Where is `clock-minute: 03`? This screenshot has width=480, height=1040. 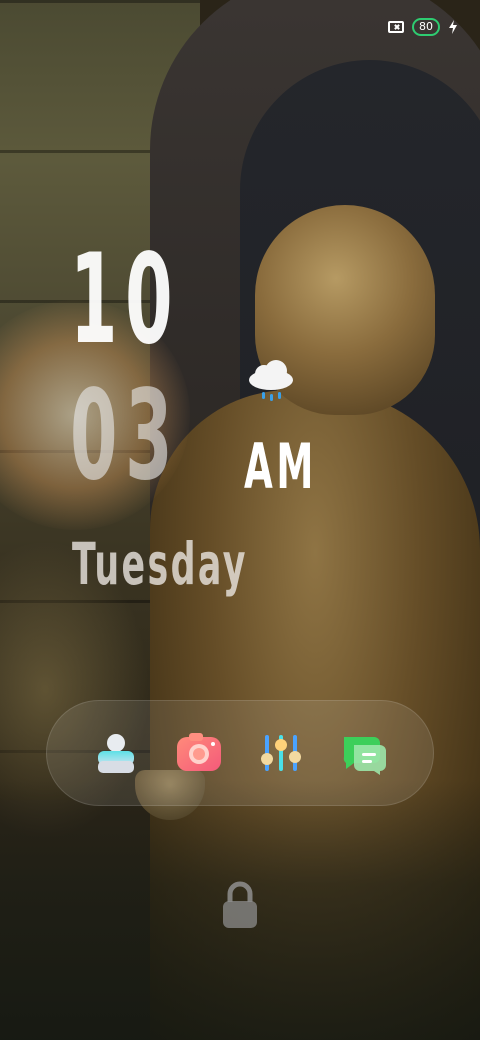 clock-minute: 03 is located at coordinates (125, 436).